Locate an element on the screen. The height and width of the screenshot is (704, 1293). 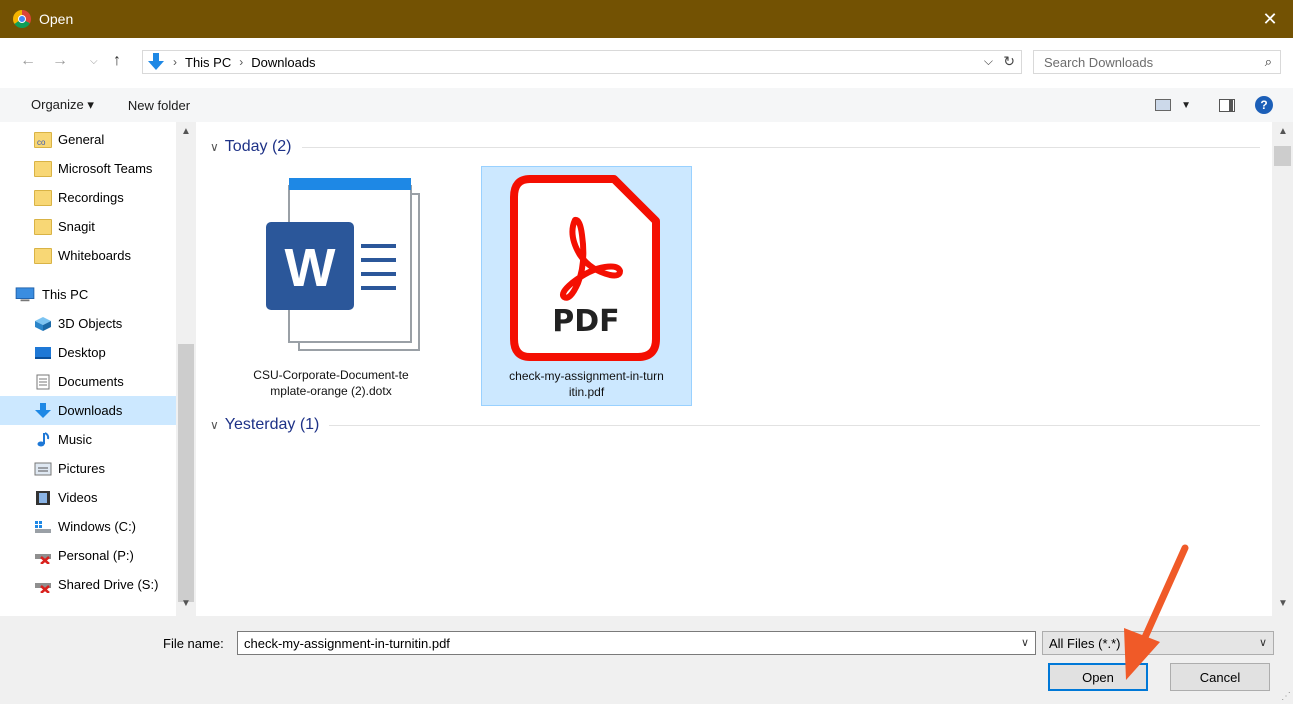
nav-item-videos: Videos is located at coordinates (88, 497).